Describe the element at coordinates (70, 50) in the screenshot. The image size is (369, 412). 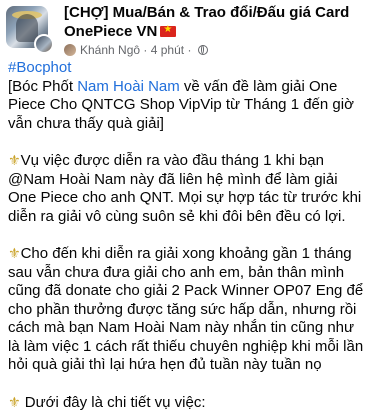
I see `author-mini-avatar` at that location.